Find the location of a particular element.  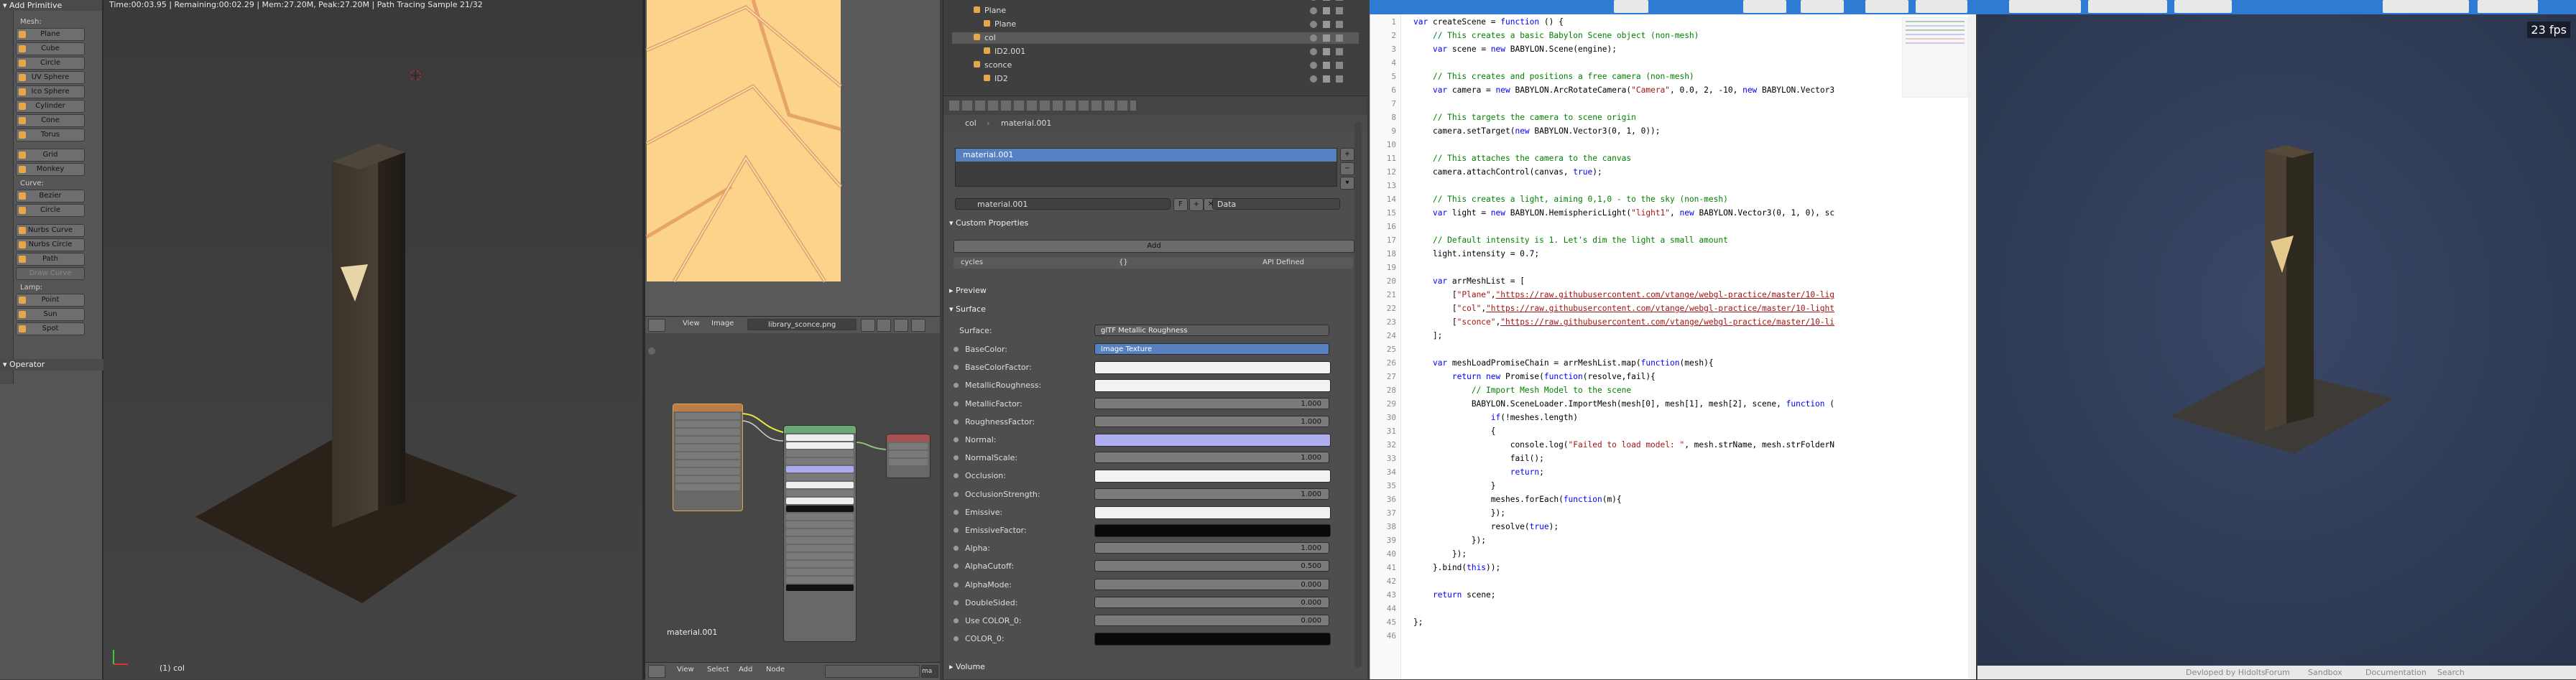

slot-specials-button: ▾ is located at coordinates (1347, 183).